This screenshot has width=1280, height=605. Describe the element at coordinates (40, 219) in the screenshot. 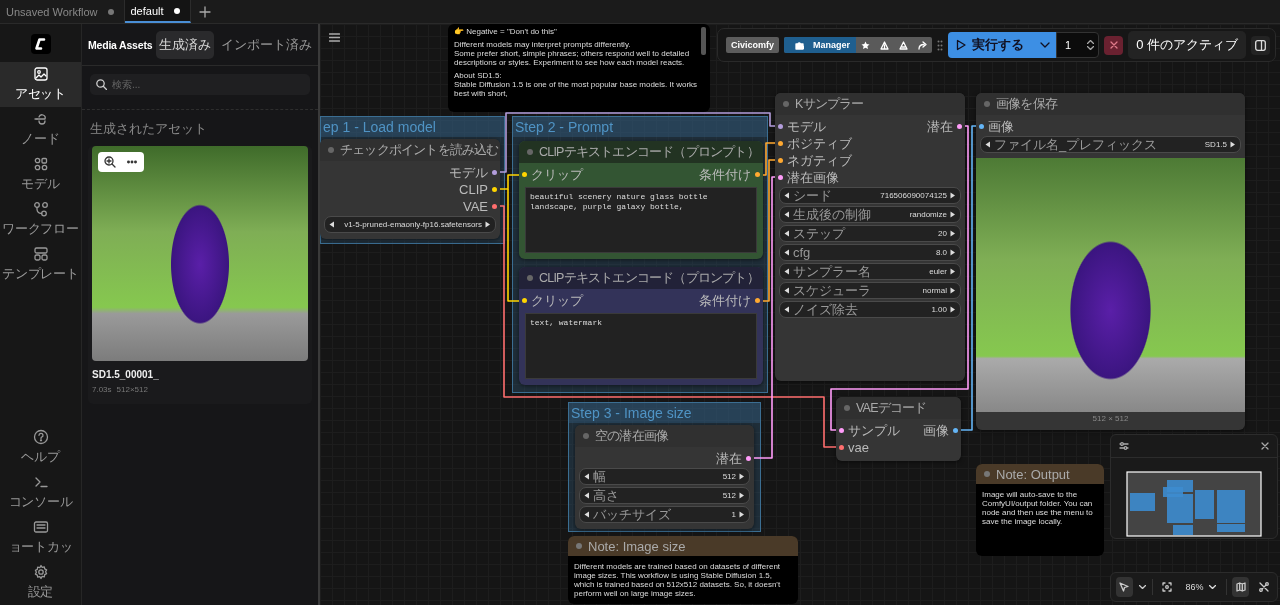

I see `sidebar-item: ワークフロー` at that location.